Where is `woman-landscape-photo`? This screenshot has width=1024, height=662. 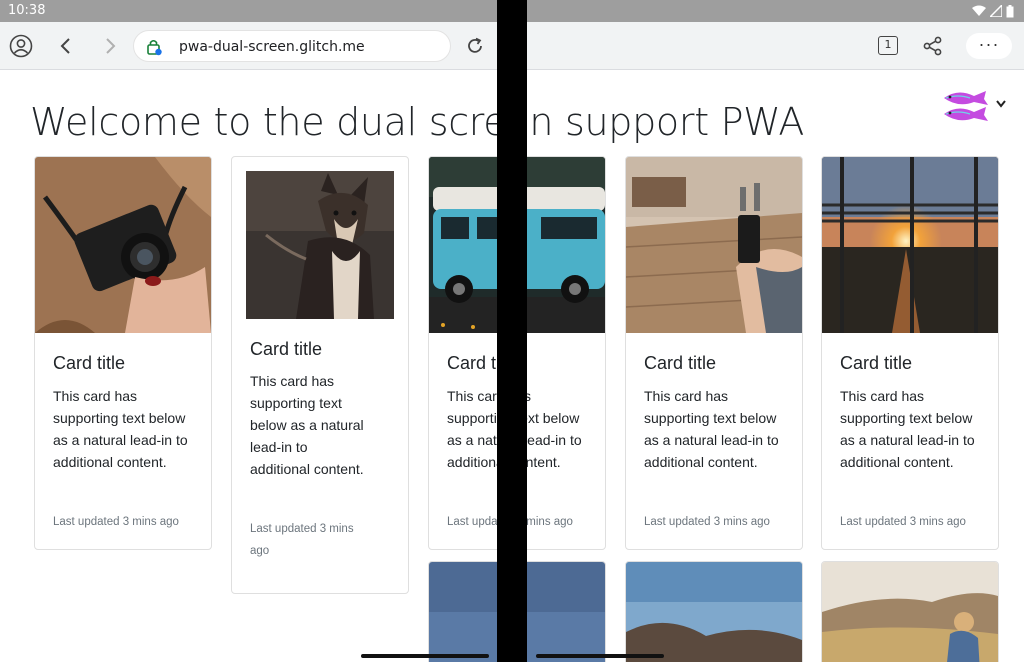
woman-landscape-photo is located at coordinates (910, 612).